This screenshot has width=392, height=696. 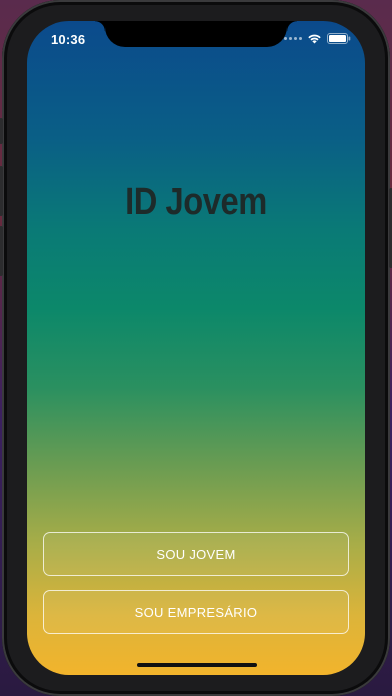 What do you see at coordinates (1, 191) in the screenshot?
I see `volume-up-button` at bounding box center [1, 191].